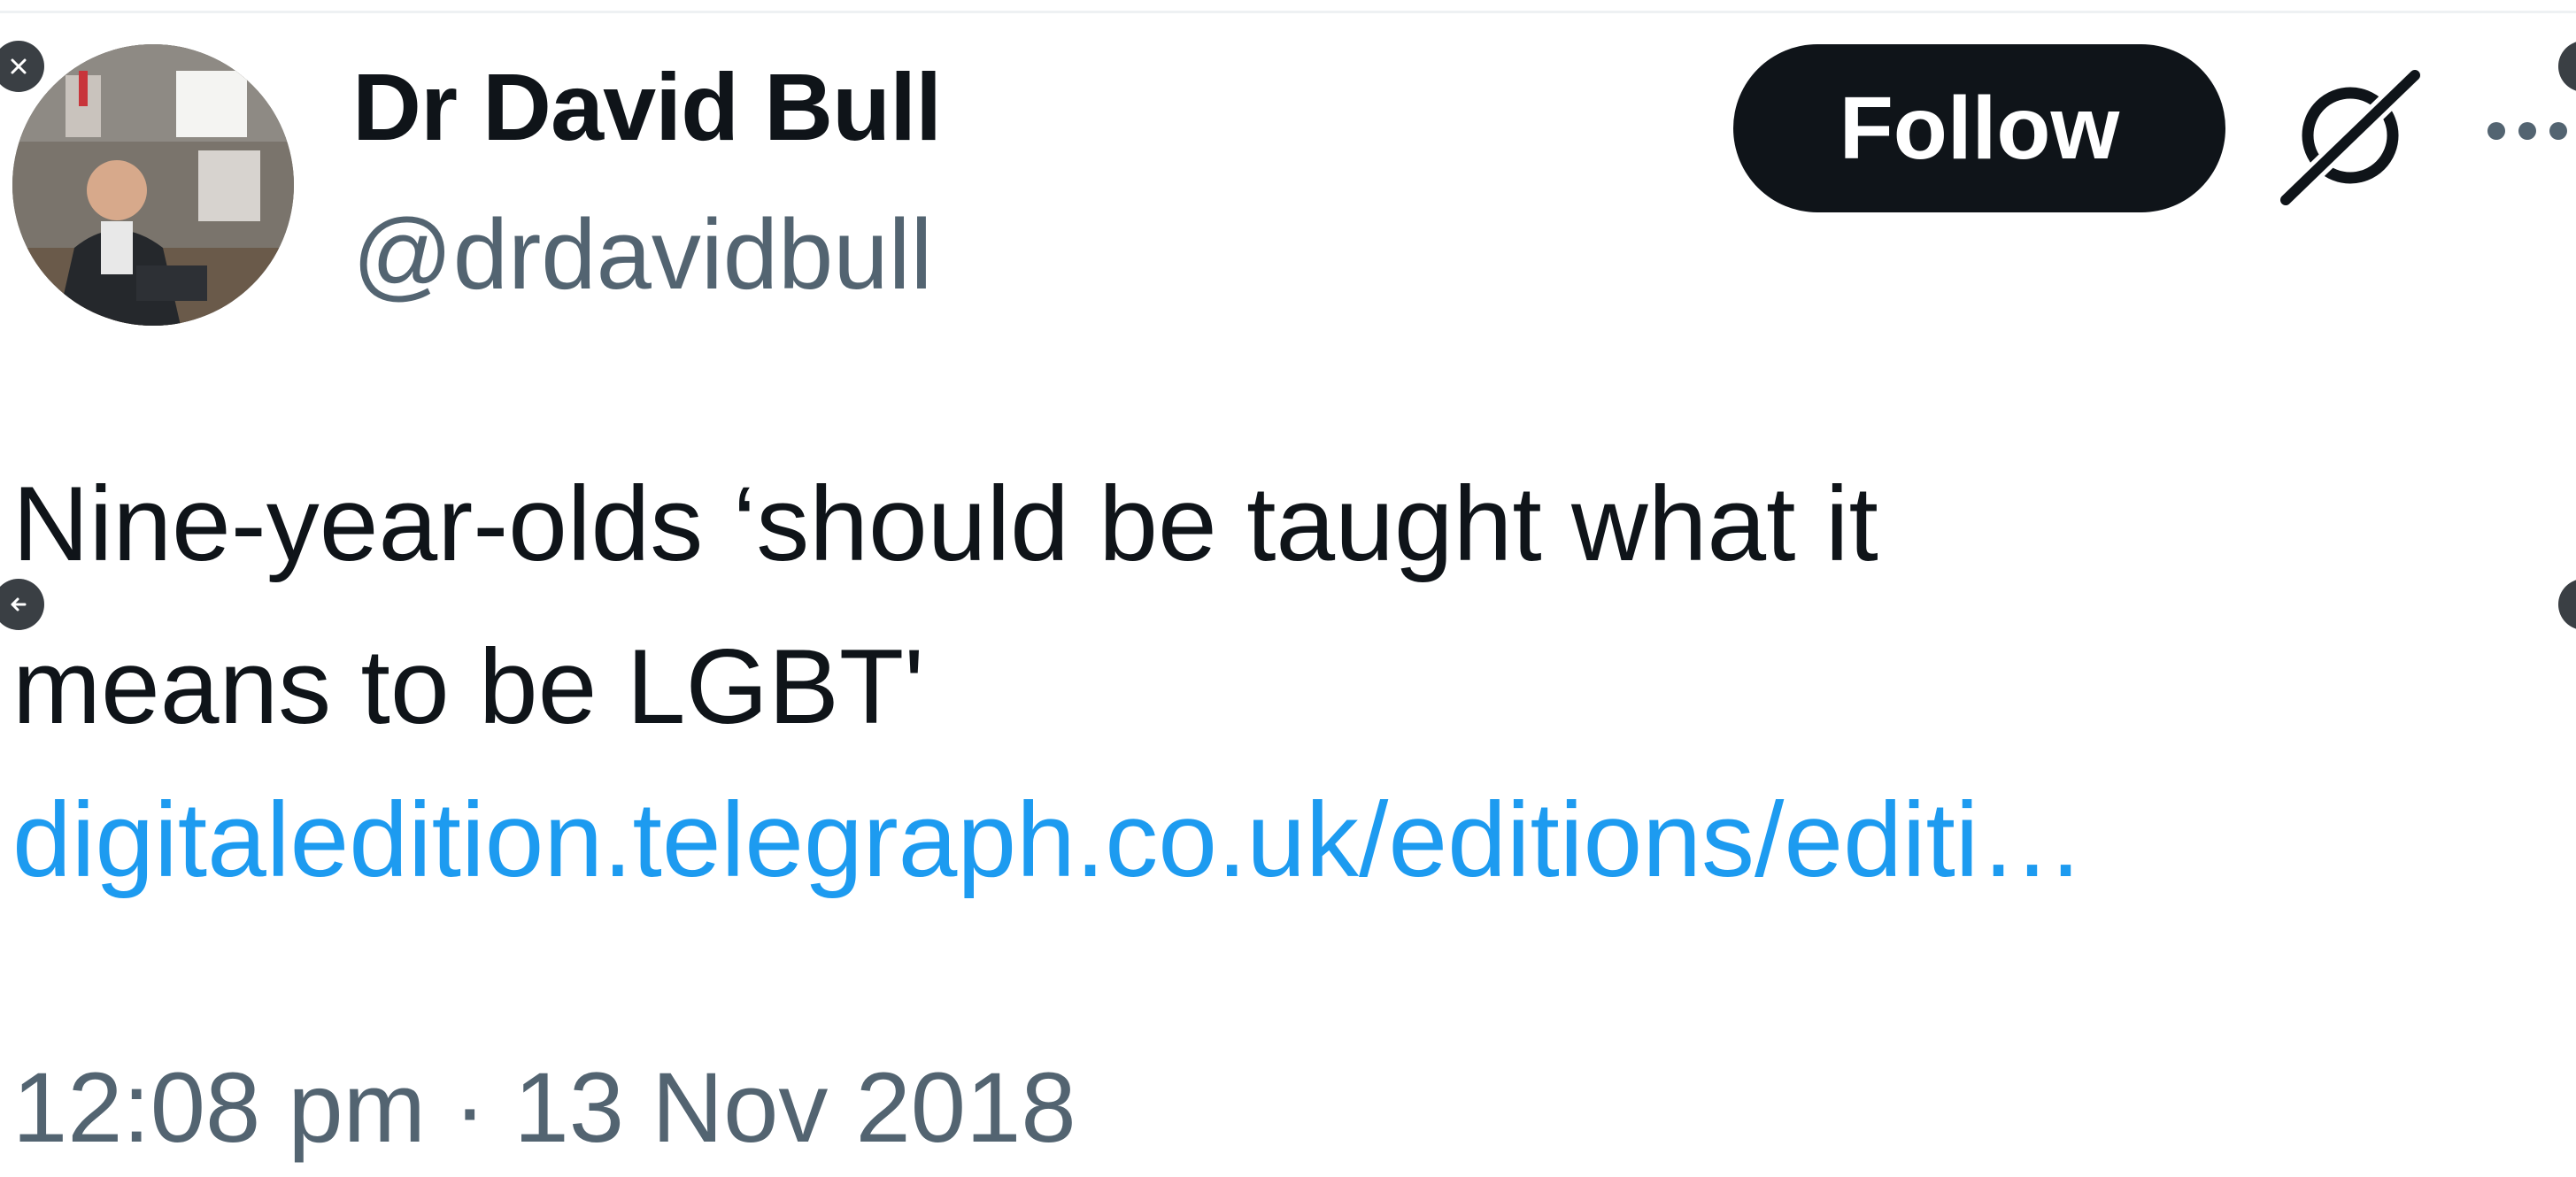 The image size is (2576, 1177). Describe the element at coordinates (1979, 128) in the screenshot. I see `follow-button: Follow` at that location.